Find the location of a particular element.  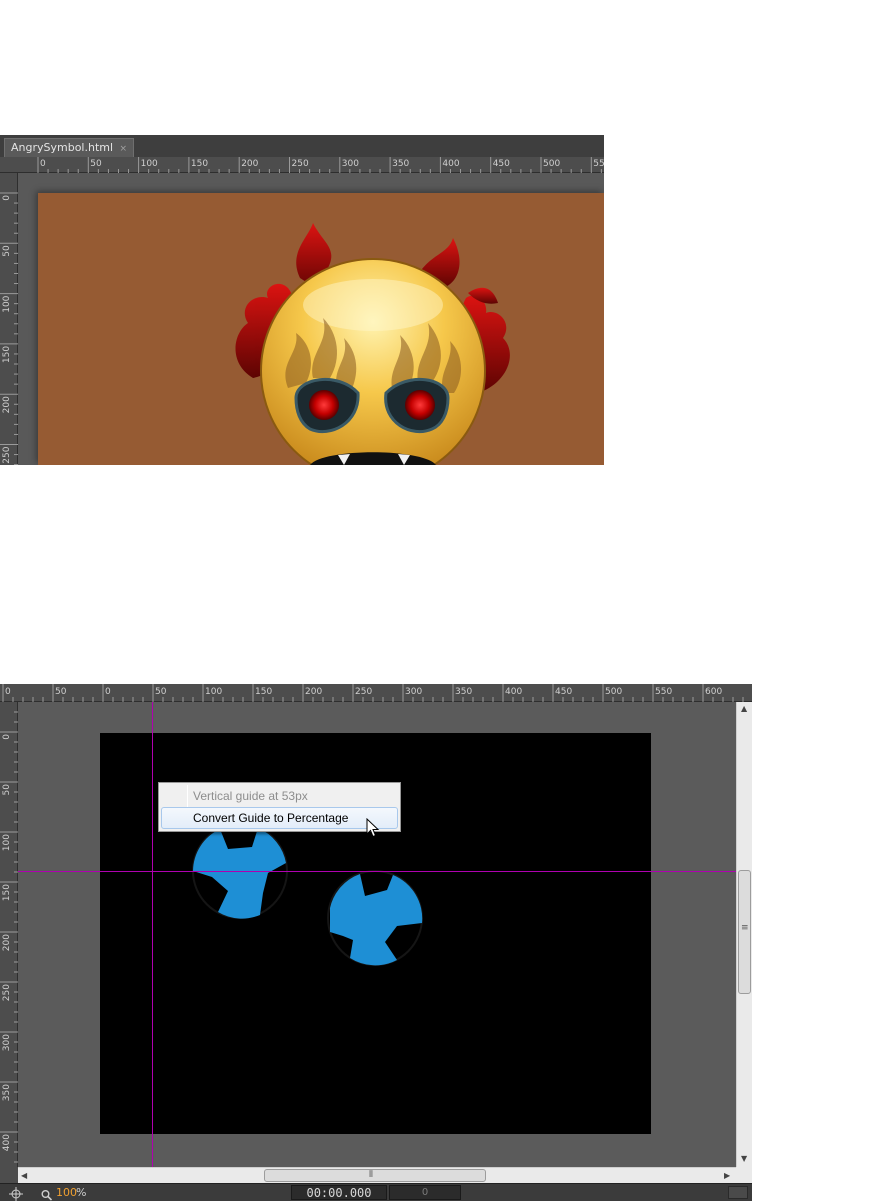

document-tab: AngrySymbol.html × is located at coordinates (69, 147).